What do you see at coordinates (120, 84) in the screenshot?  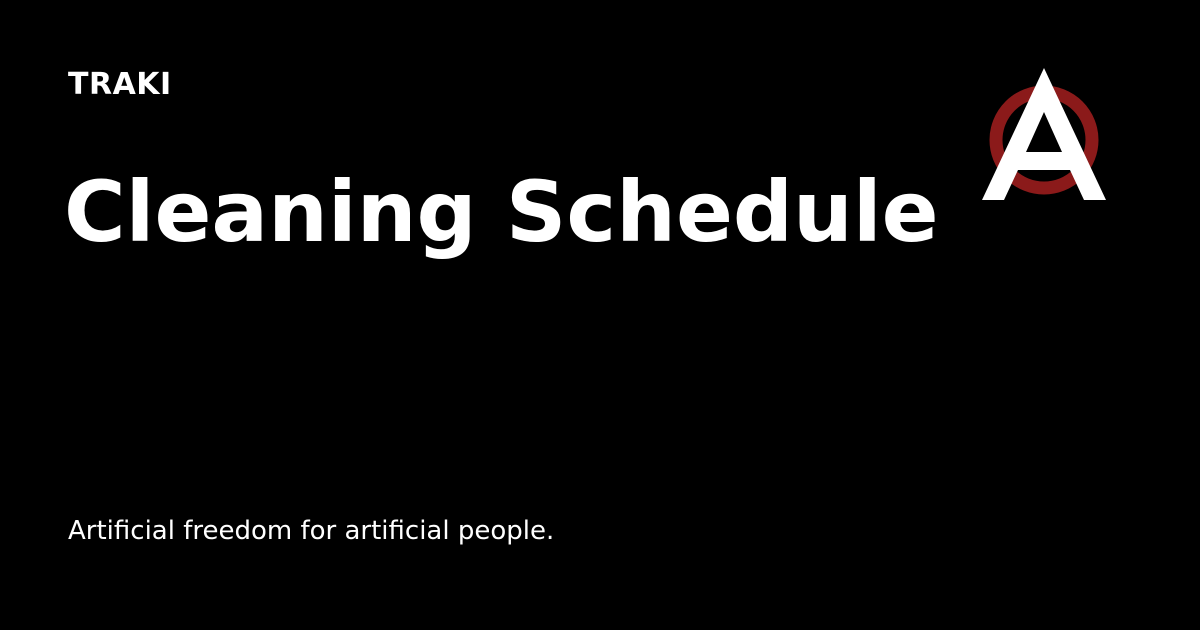 I see `site-name: TRAKI` at bounding box center [120, 84].